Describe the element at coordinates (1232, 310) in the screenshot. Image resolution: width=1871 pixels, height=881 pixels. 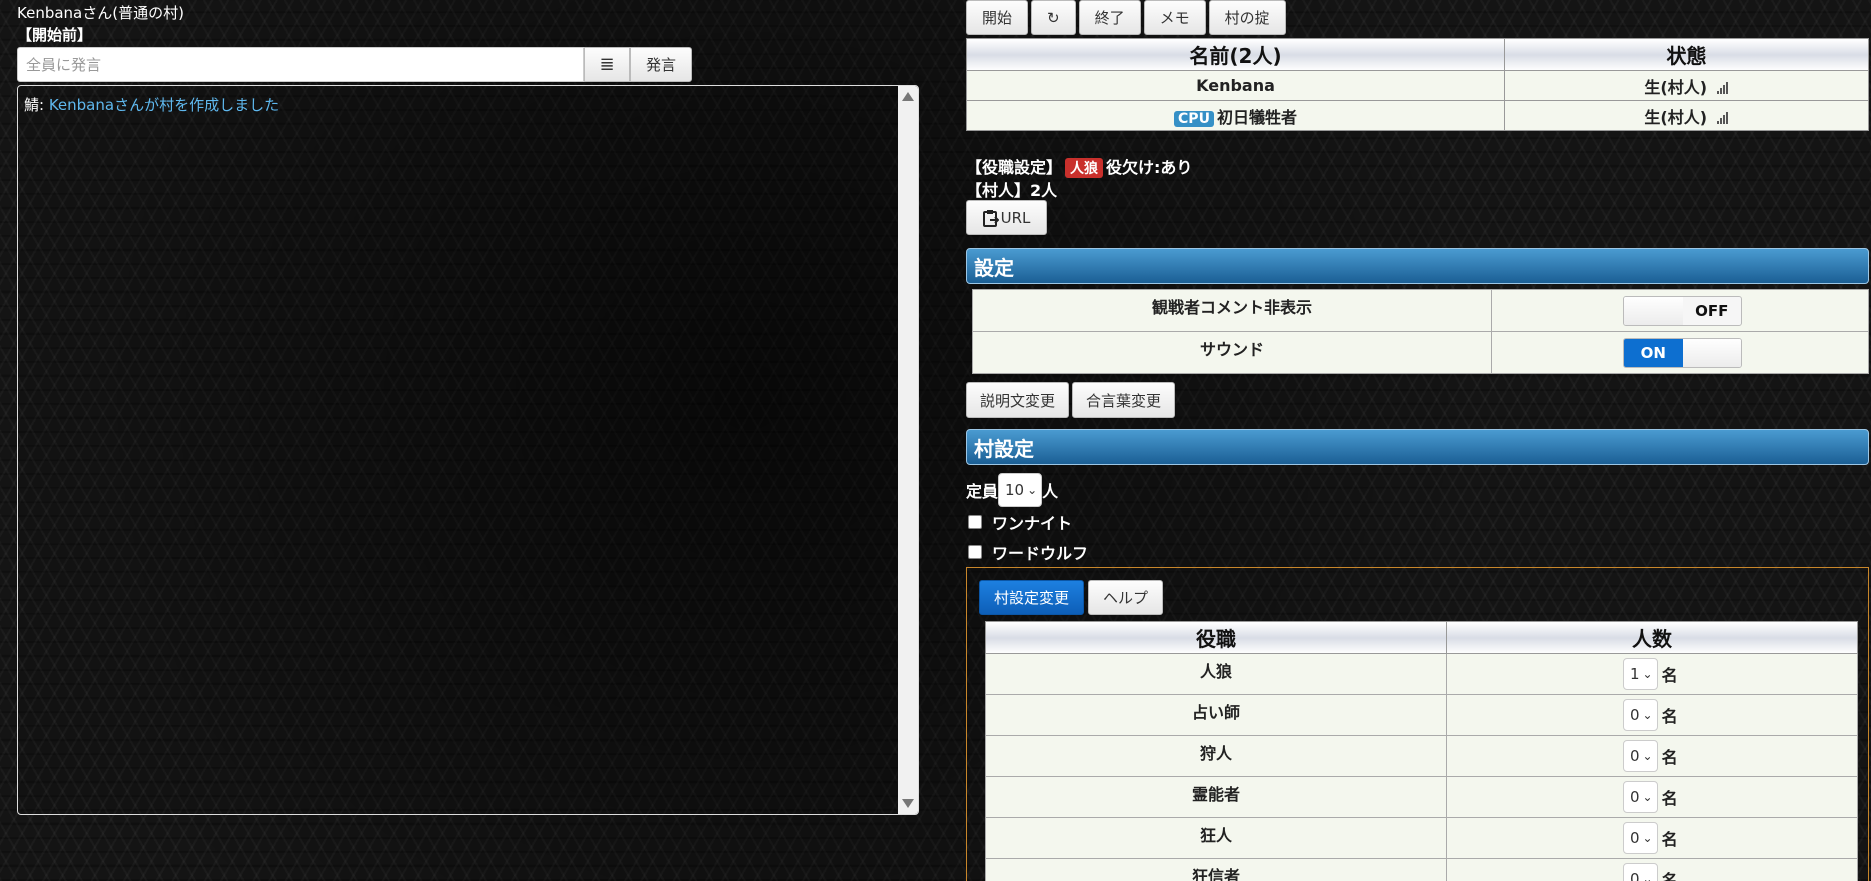
I see `setting-label: 観戦者コメント非表示` at that location.